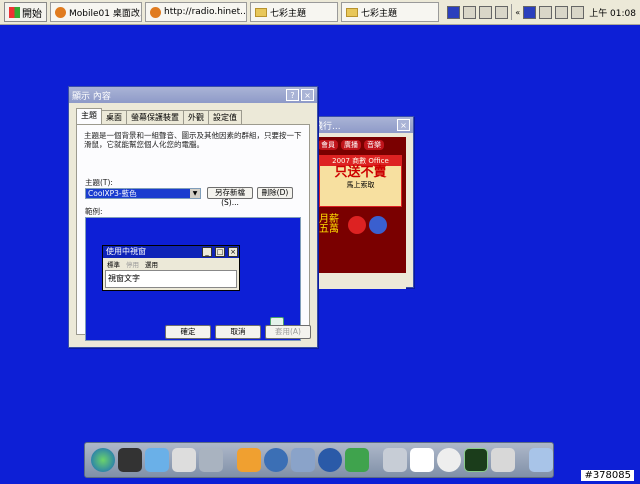  I want to click on system-tray: « 上午 01:08, so click(541, 12).